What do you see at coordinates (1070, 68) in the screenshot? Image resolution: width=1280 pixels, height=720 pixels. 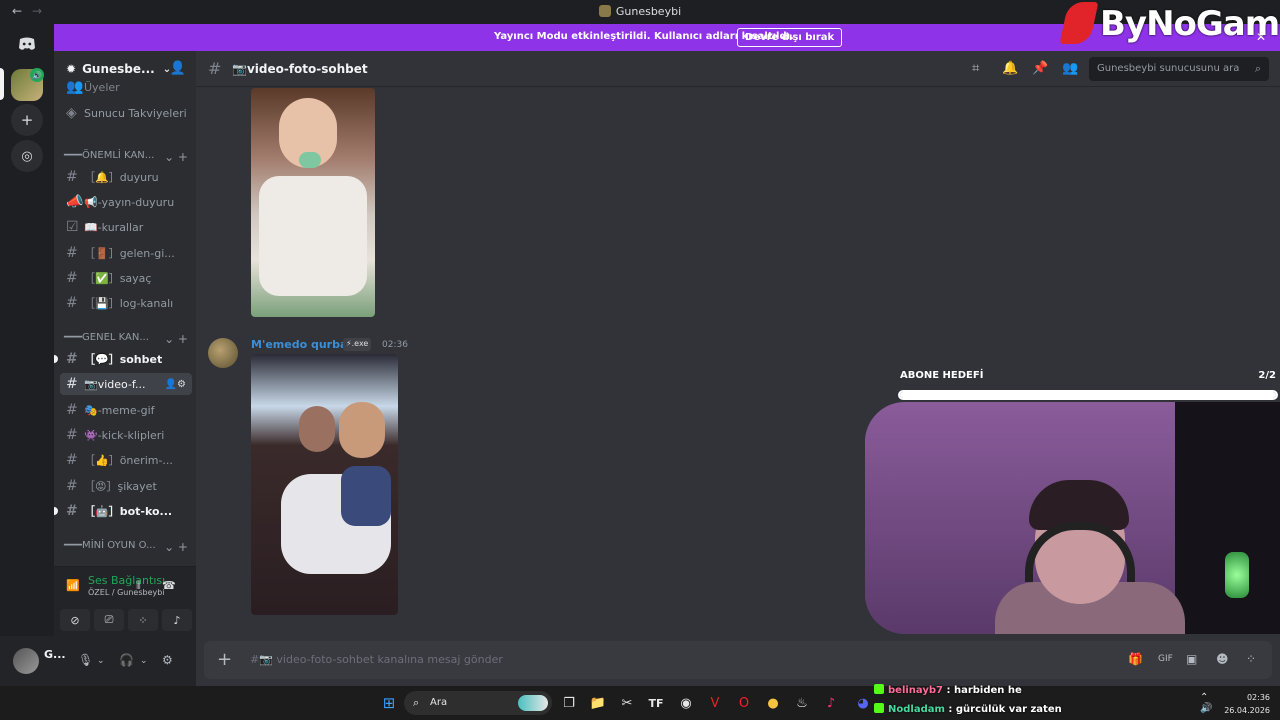 I see `member-list-icon: 👥` at bounding box center [1070, 68].